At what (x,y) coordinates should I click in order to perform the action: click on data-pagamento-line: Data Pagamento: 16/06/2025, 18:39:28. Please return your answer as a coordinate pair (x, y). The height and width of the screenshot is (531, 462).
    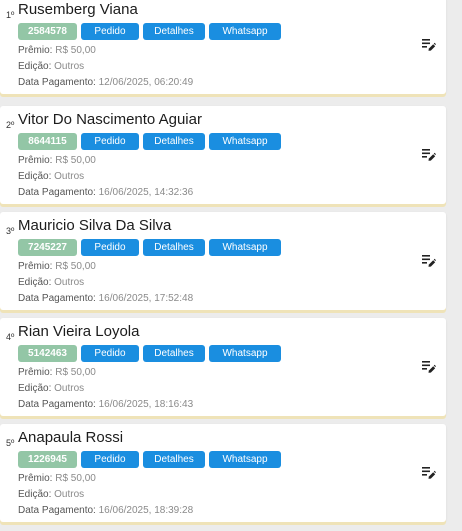
    Looking at the image, I should click on (105, 510).